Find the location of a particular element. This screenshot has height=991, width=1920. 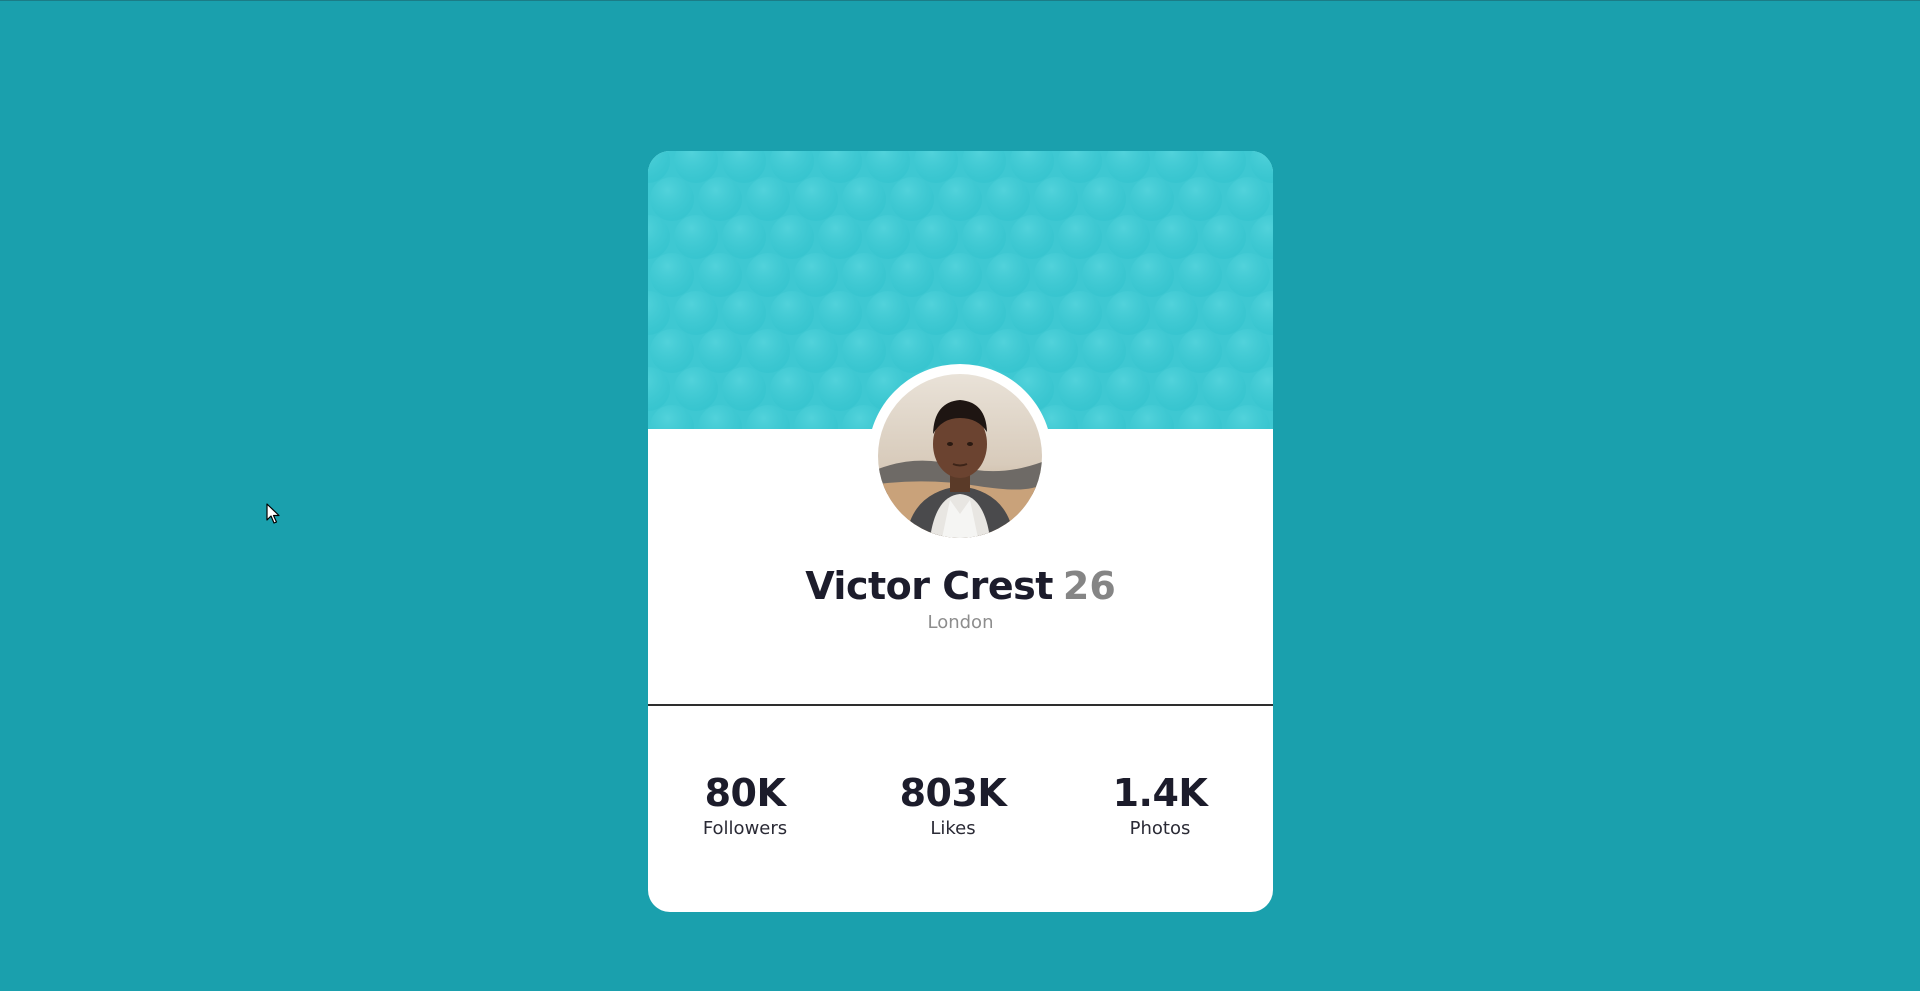

avatar is located at coordinates (960, 456).